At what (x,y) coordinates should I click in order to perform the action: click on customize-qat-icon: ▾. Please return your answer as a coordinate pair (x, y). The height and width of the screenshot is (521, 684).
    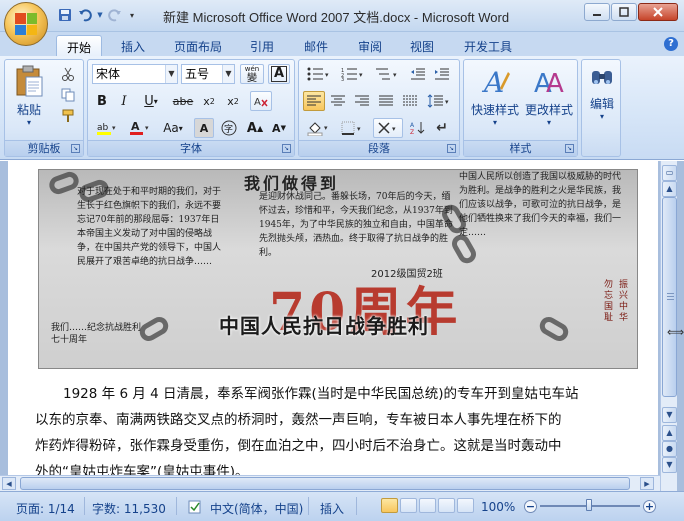
    Looking at the image, I should click on (132, 15).